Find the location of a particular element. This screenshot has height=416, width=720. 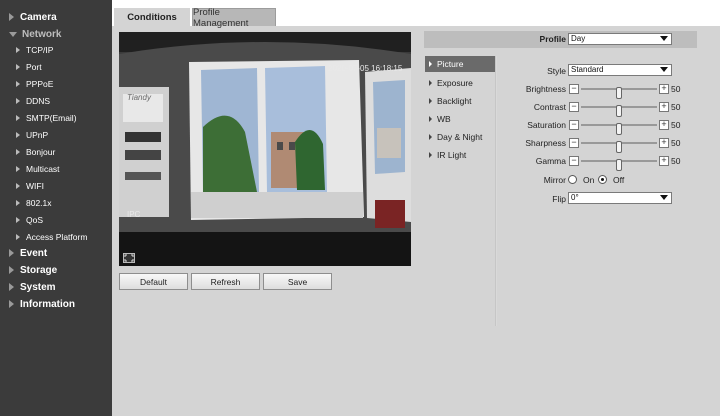

save-button: Save is located at coordinates (297, 281).